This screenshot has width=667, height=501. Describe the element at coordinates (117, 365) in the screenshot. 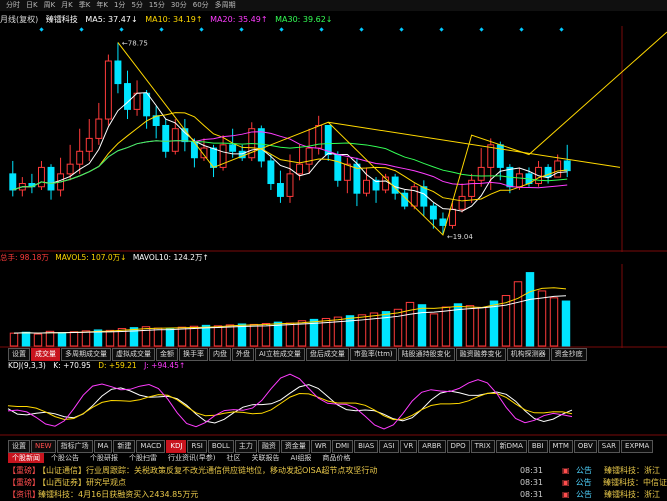

I see `kdj-d: D: +59.21` at that location.